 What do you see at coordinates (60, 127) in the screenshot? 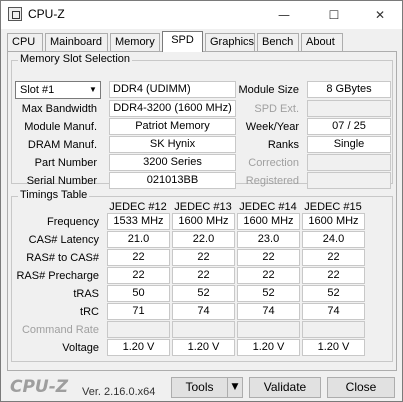
I see `module-manuf-label: Module Manuf.` at bounding box center [60, 127].